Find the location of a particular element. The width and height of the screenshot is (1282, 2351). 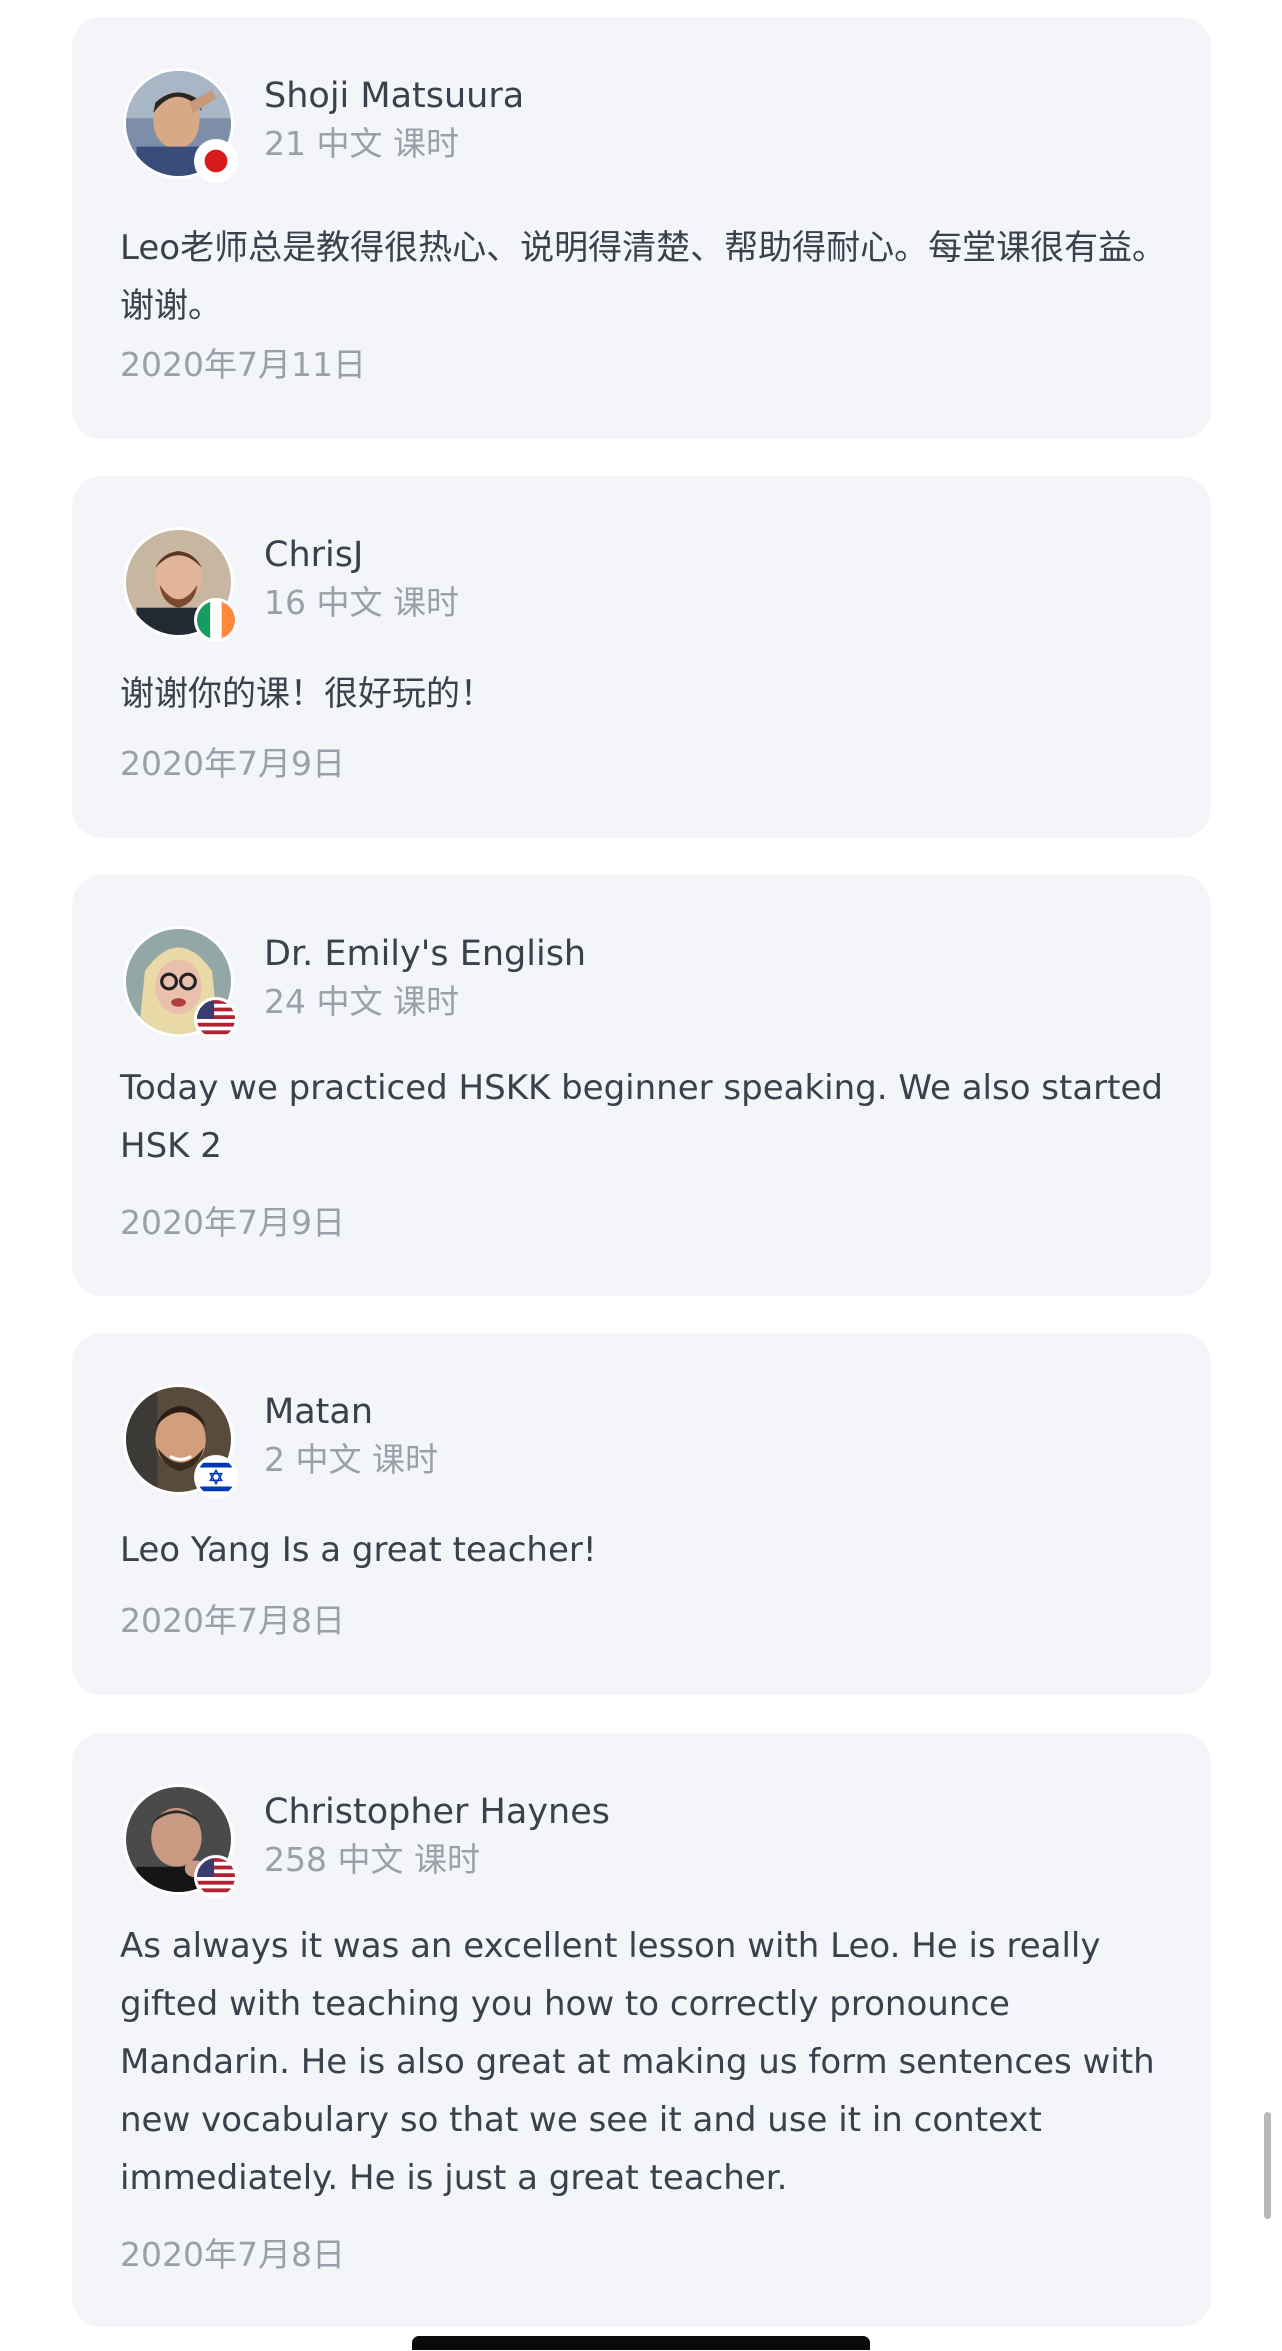

home-indicator is located at coordinates (641, 2343).